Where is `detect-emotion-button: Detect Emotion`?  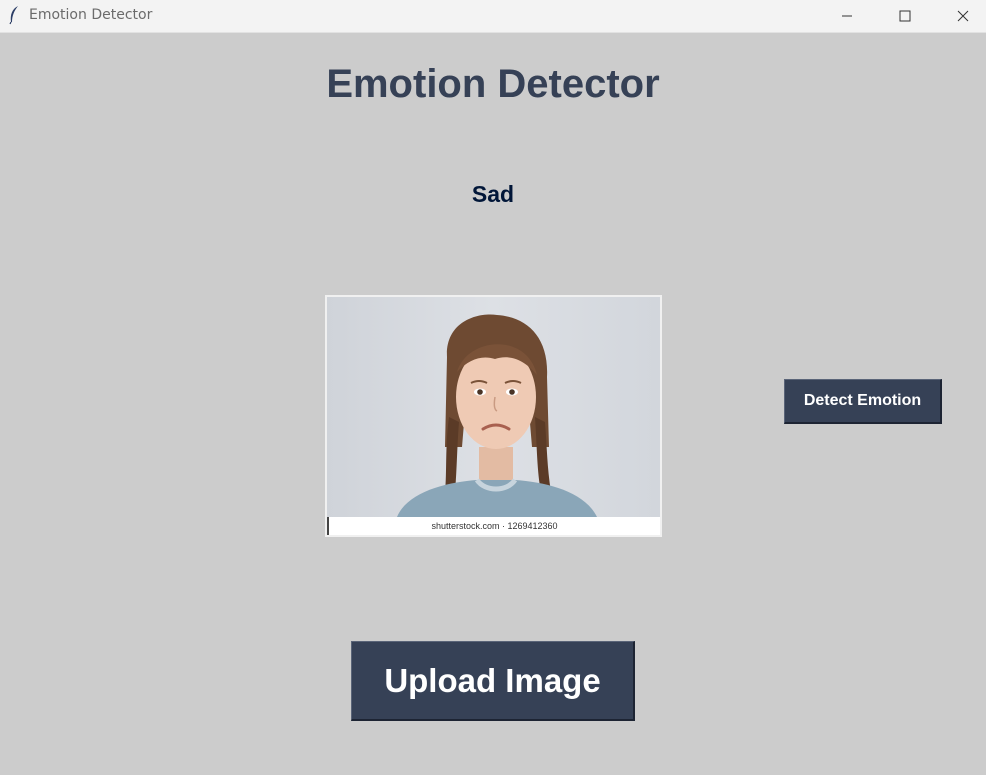 detect-emotion-button: Detect Emotion is located at coordinates (863, 401).